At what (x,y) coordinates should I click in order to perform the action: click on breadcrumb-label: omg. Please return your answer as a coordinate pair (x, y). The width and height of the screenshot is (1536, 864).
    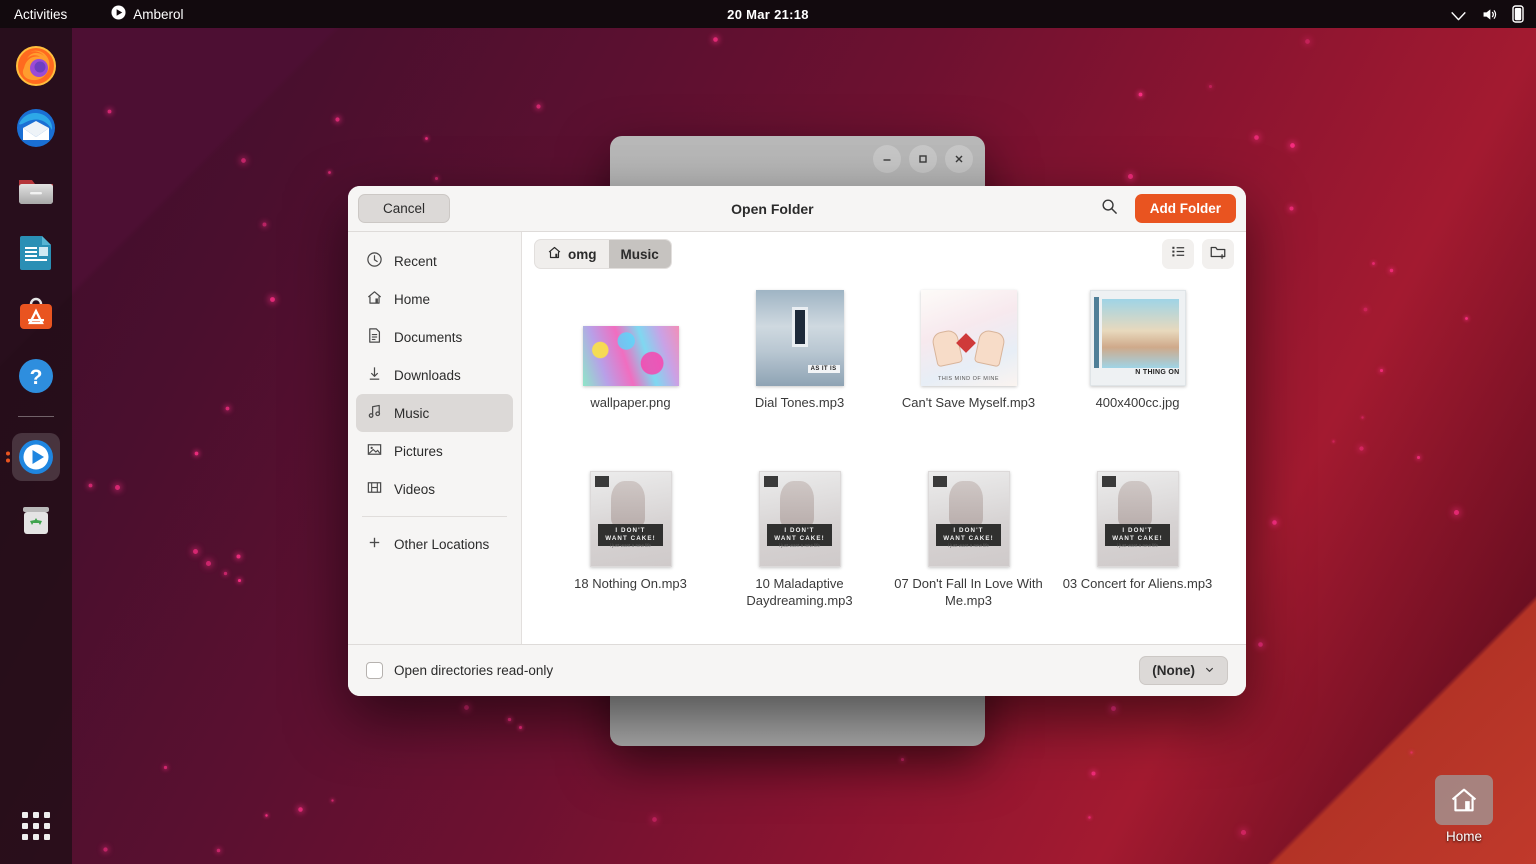
    Looking at the image, I should click on (582, 254).